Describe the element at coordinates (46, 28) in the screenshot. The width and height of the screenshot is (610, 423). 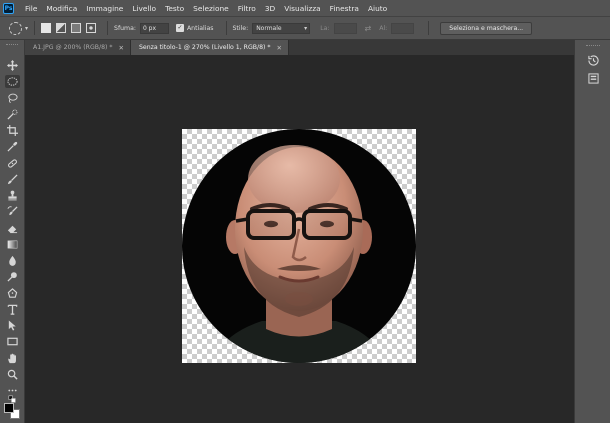
I see `new-selection-icon` at that location.